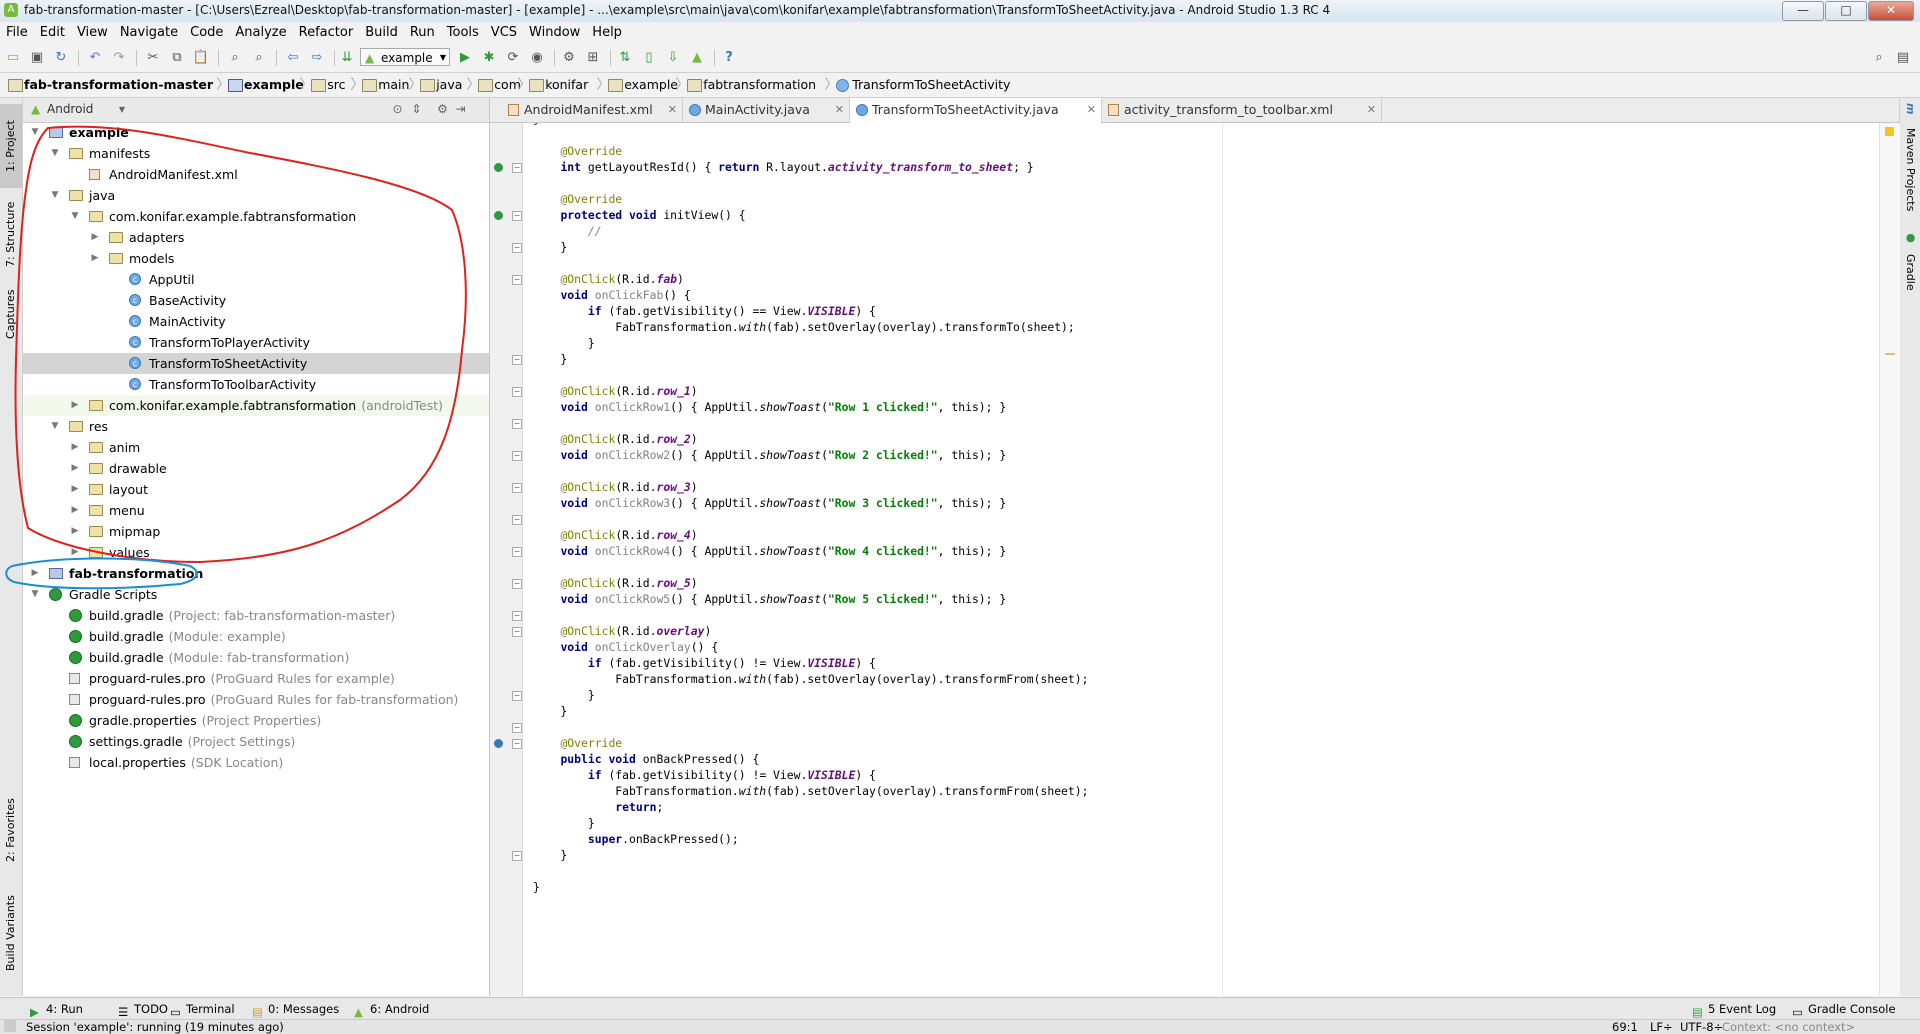 This screenshot has height=1034, width=1920. Describe the element at coordinates (259, 58) in the screenshot. I see `replace-icon: ⌕` at that location.